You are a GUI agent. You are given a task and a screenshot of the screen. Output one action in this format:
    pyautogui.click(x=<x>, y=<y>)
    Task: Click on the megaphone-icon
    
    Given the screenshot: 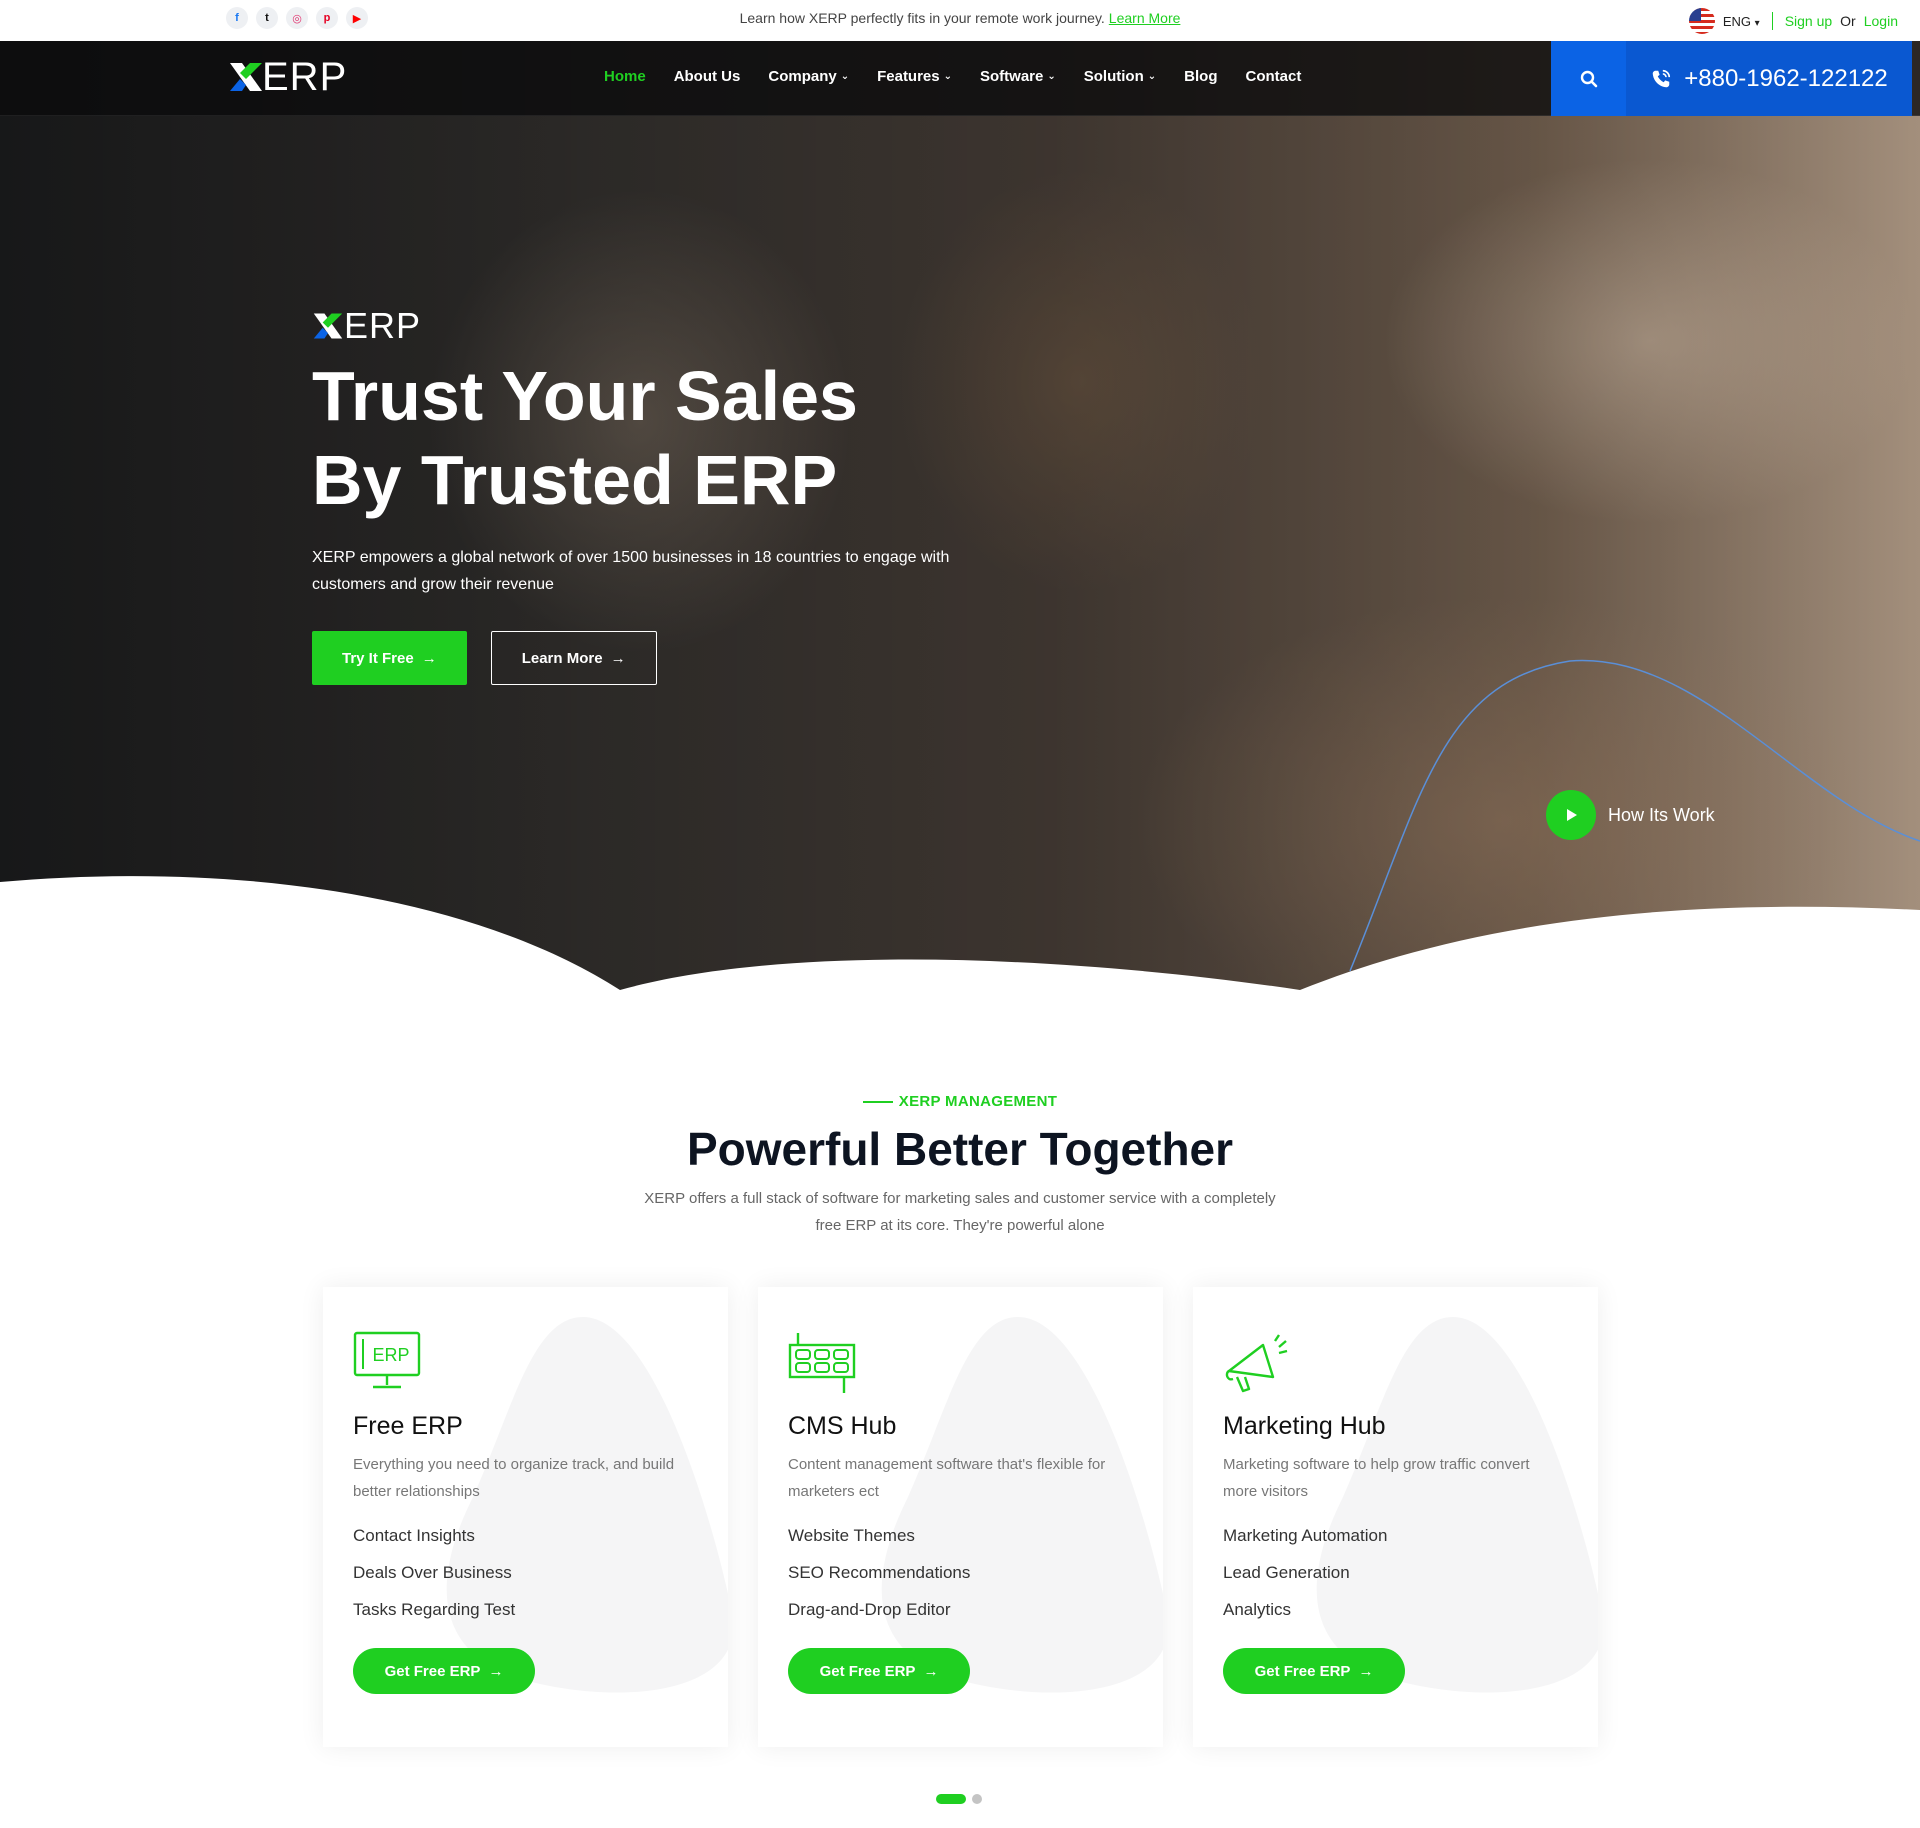 What is the action you would take?
    pyautogui.click(x=1256, y=1363)
    